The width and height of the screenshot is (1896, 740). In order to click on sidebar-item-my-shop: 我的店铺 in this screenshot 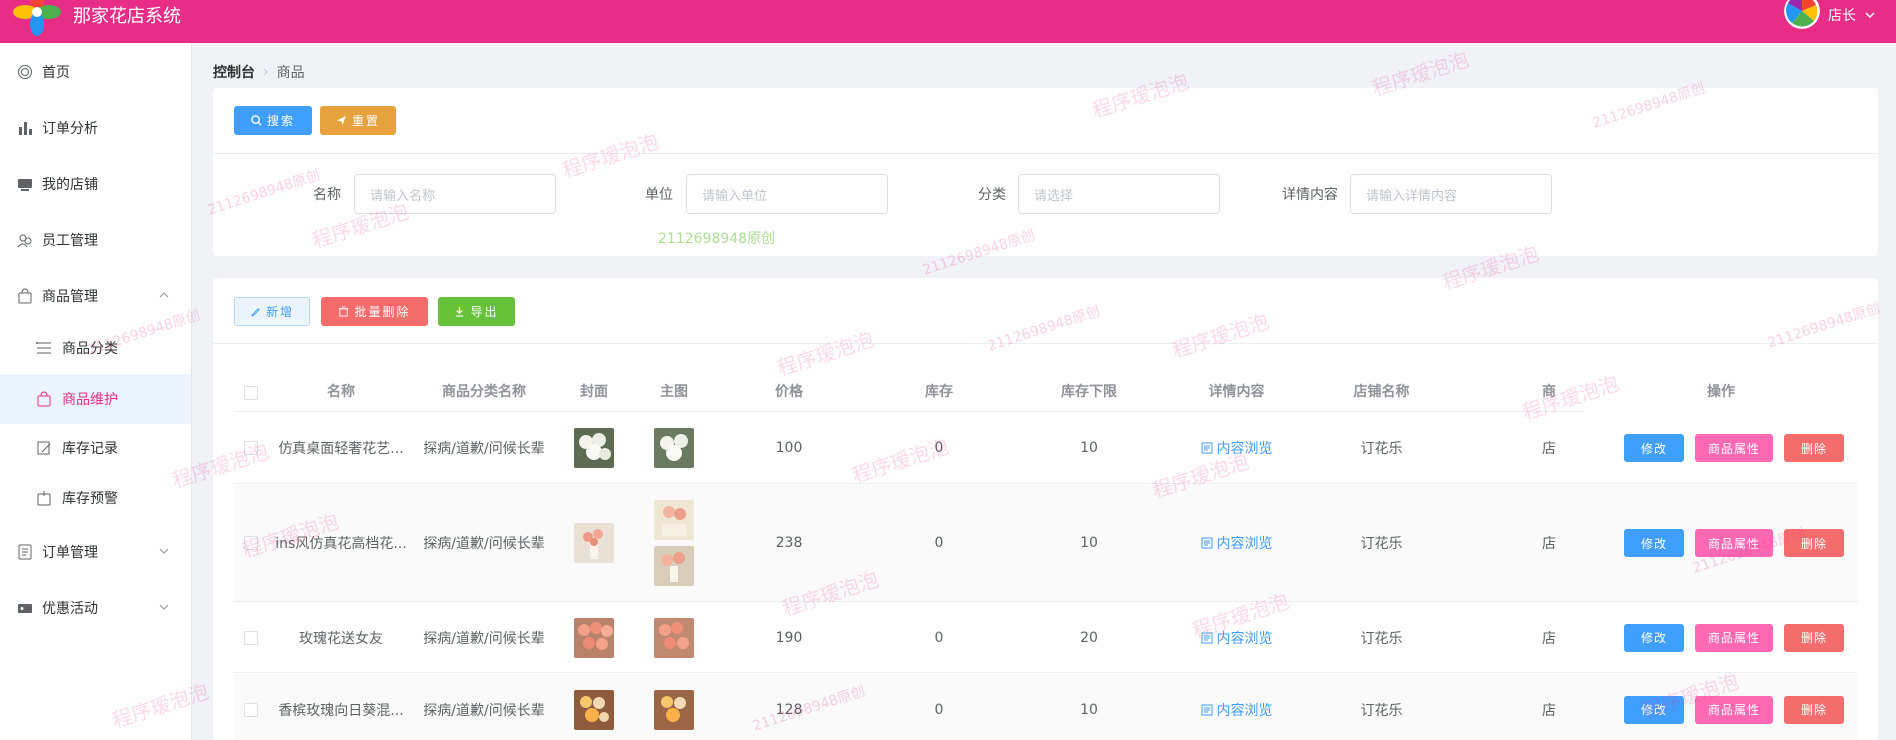, I will do `click(95, 184)`.